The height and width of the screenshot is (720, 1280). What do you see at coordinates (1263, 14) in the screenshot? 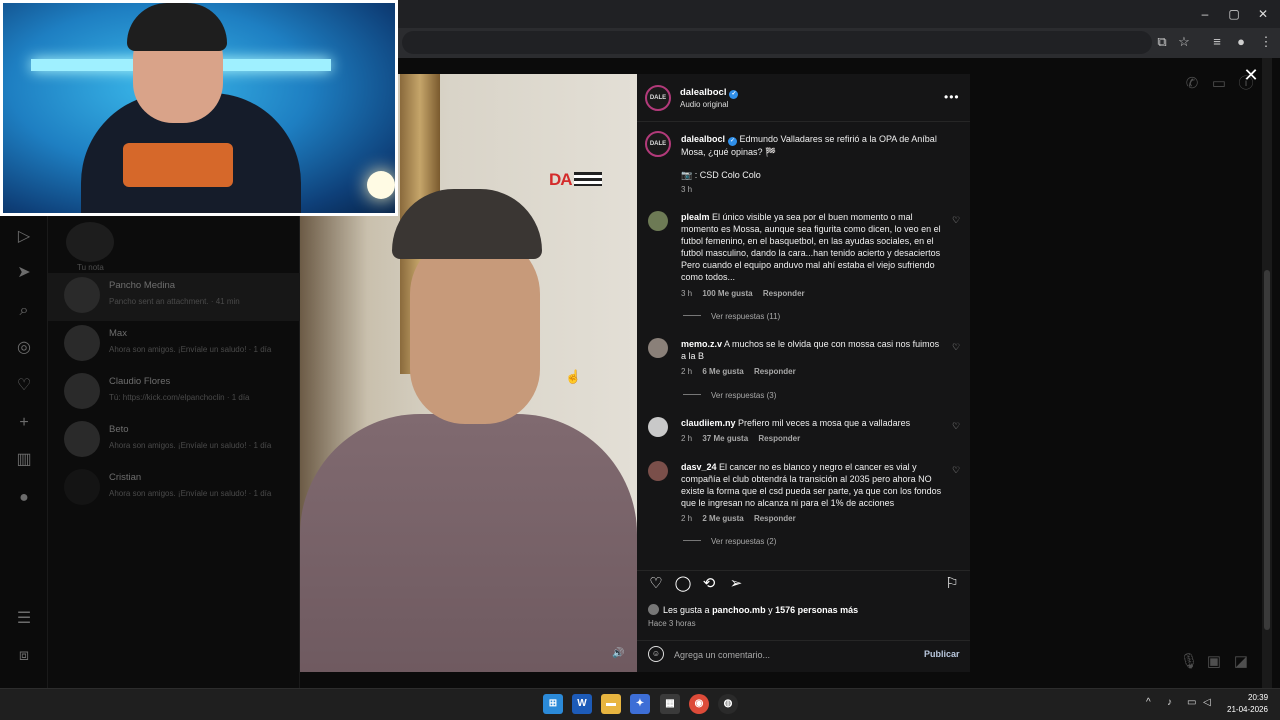
I see `close-window-button: ✕` at bounding box center [1263, 14].